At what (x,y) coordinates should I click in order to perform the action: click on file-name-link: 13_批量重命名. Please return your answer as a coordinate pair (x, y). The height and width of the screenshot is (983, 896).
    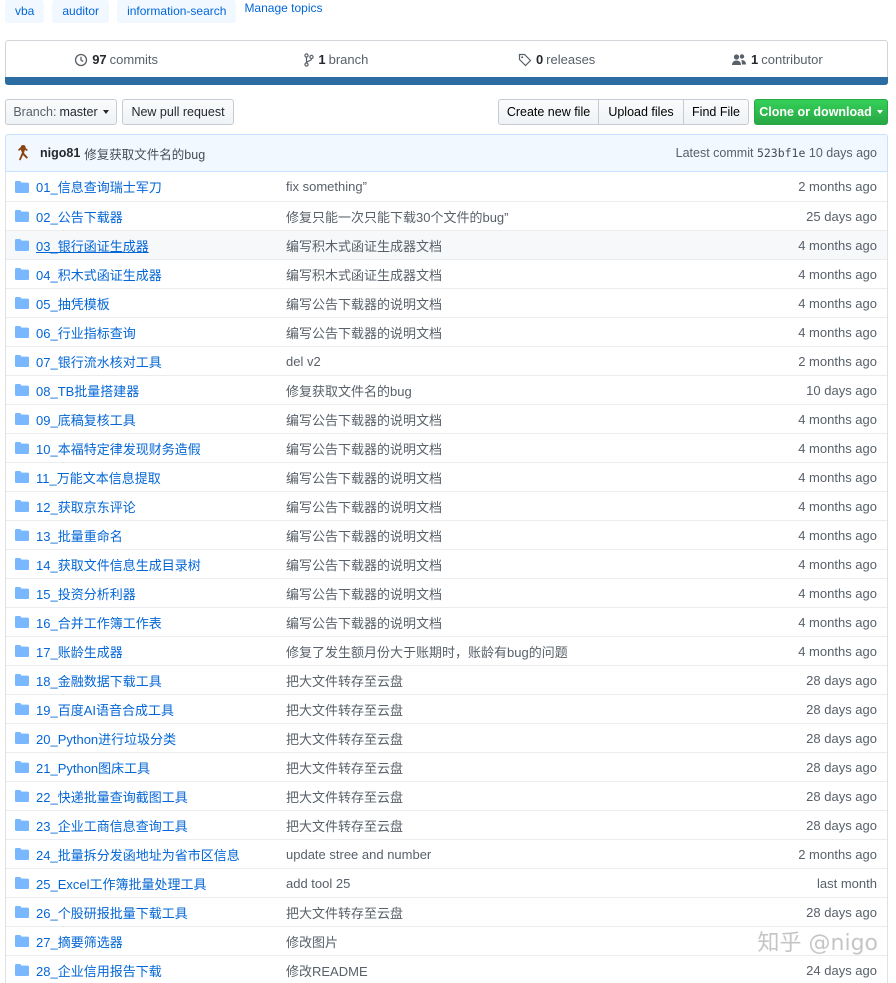
    Looking at the image, I should click on (161, 535).